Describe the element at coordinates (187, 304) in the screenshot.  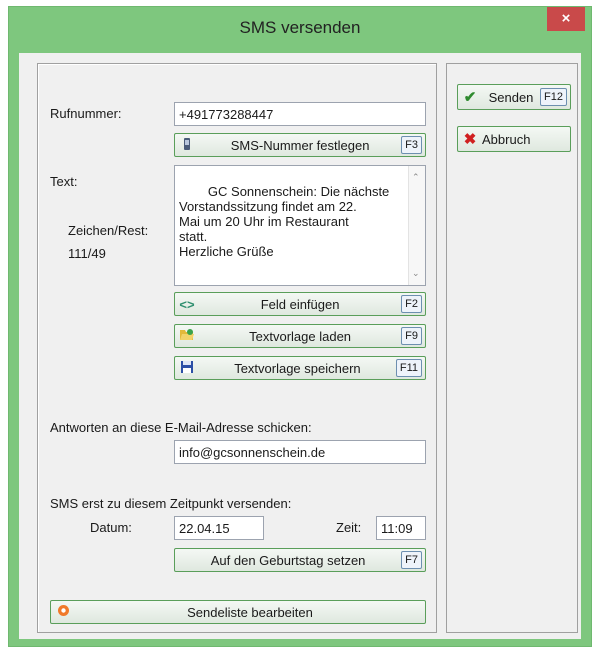
I see `code-icon: <>` at that location.